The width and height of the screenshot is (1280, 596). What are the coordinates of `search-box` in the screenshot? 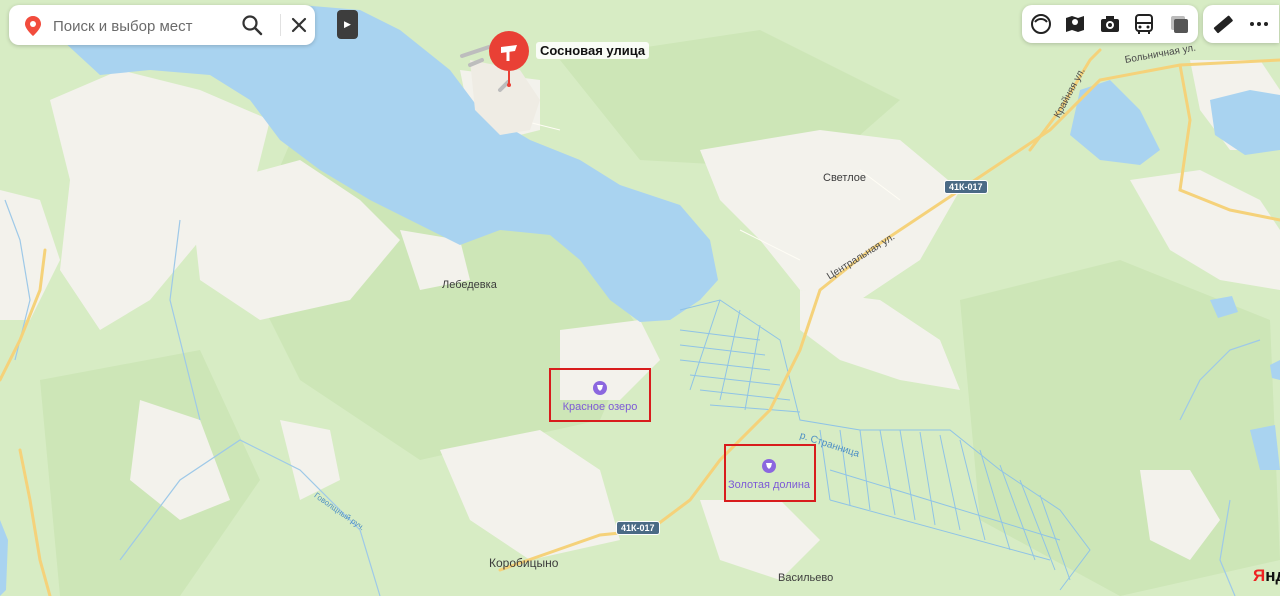 It's located at (162, 25).